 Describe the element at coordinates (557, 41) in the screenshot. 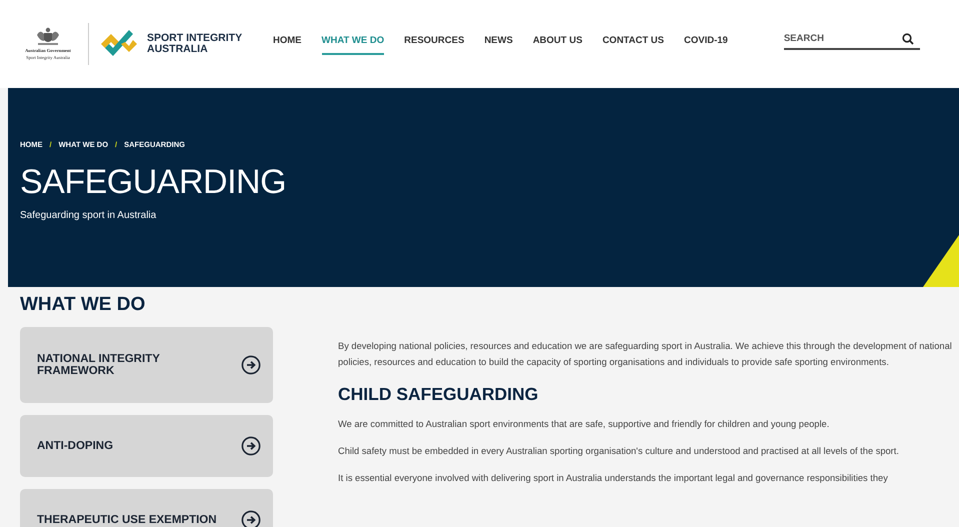

I see `nav-link: ABOUT US` at that location.